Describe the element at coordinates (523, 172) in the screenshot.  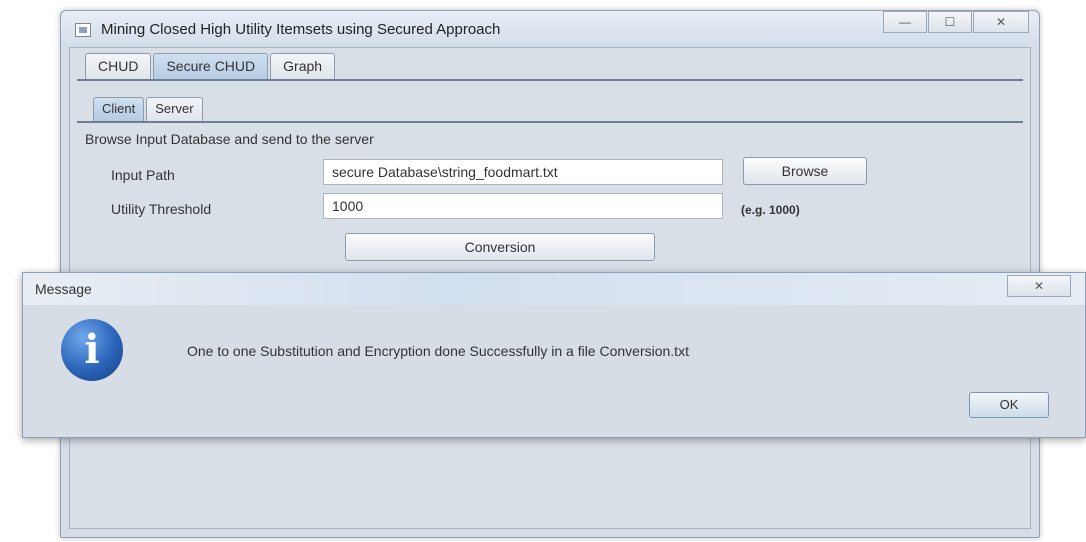
I see `input-path-field: secure Database\string_foodmart.txt` at that location.